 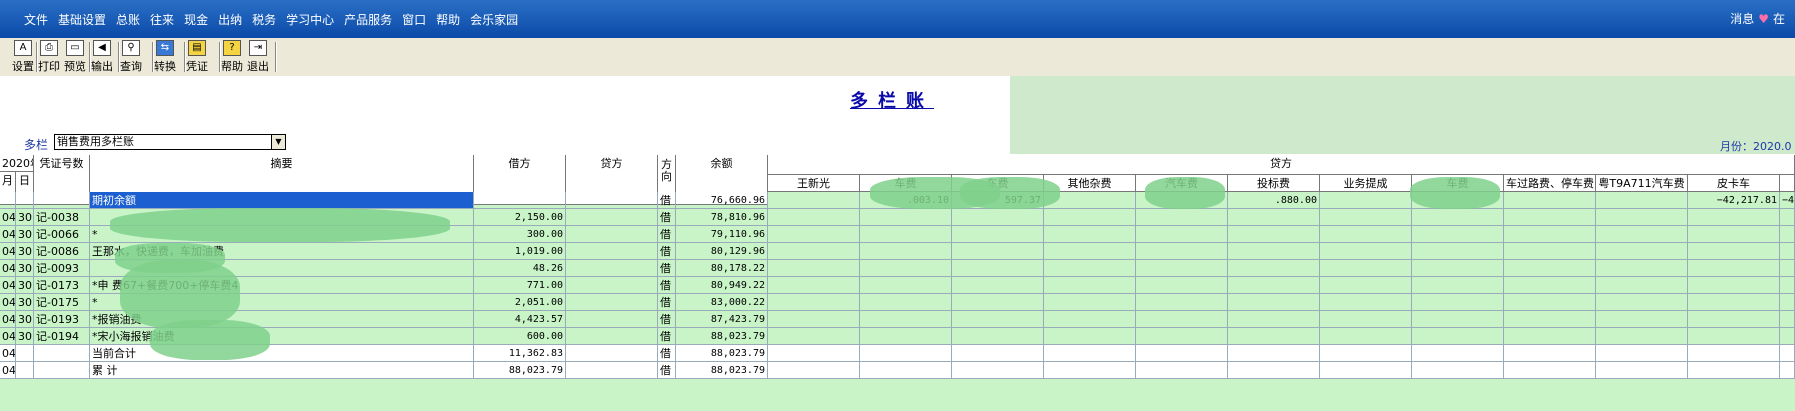 What do you see at coordinates (82, 19) in the screenshot?
I see `menu-item-1: 基础设置` at bounding box center [82, 19].